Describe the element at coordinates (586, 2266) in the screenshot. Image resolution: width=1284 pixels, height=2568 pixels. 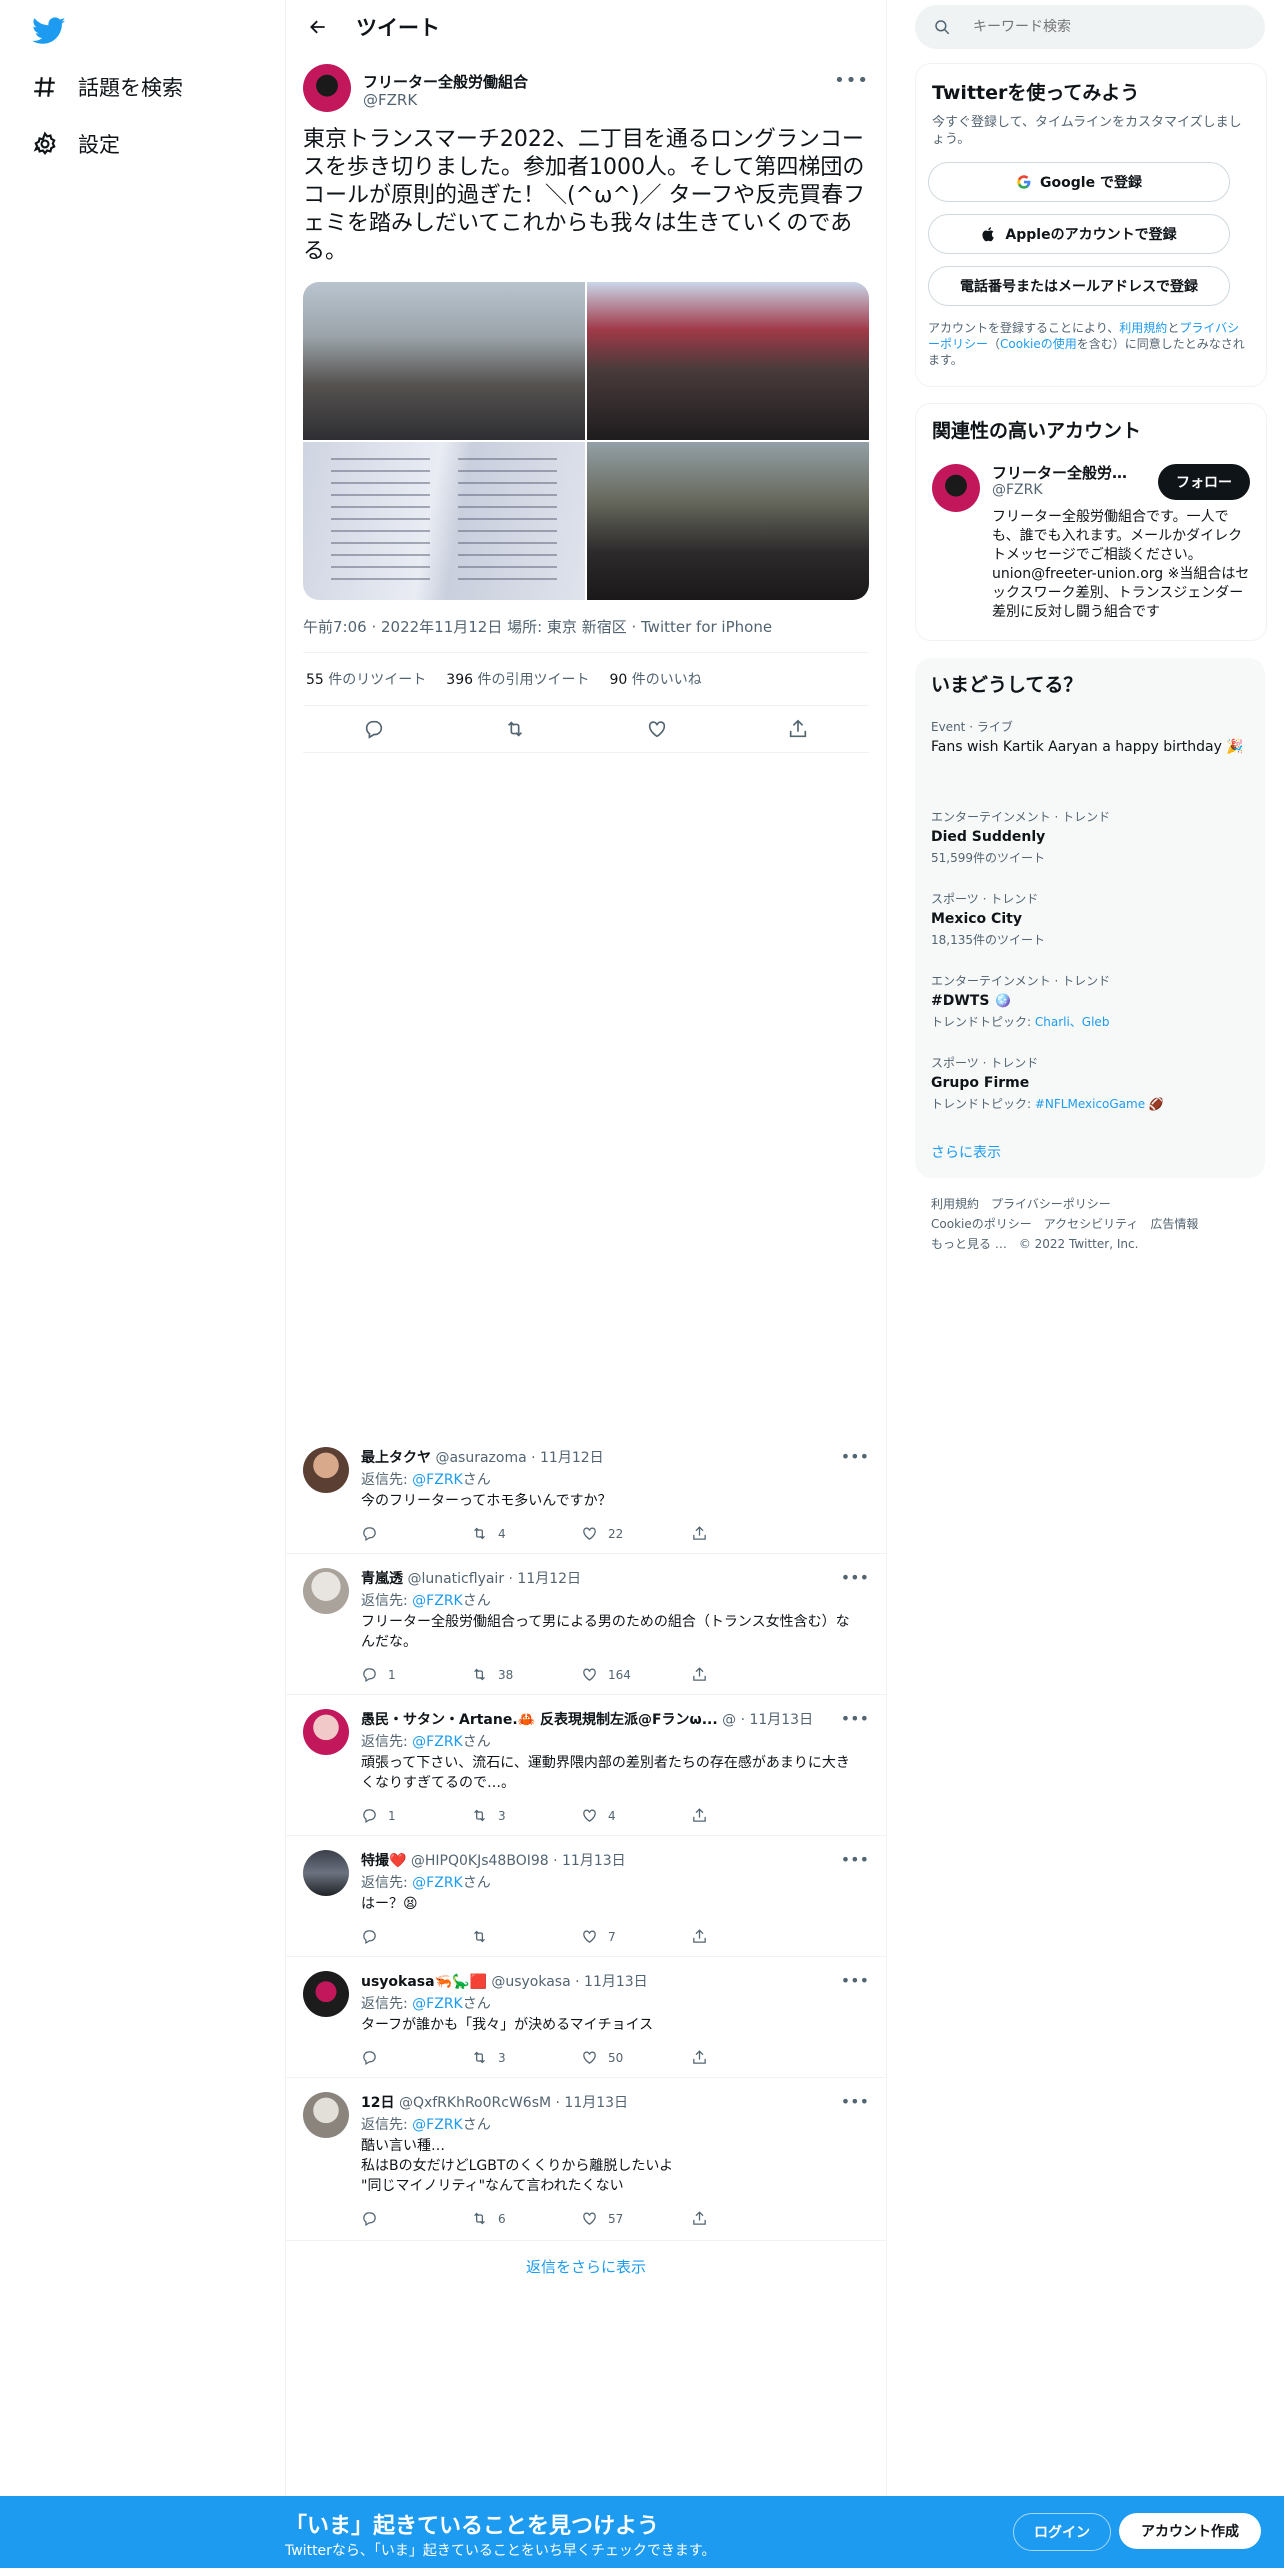
I see `show-more-replies-link: 返信をさらに表示` at that location.